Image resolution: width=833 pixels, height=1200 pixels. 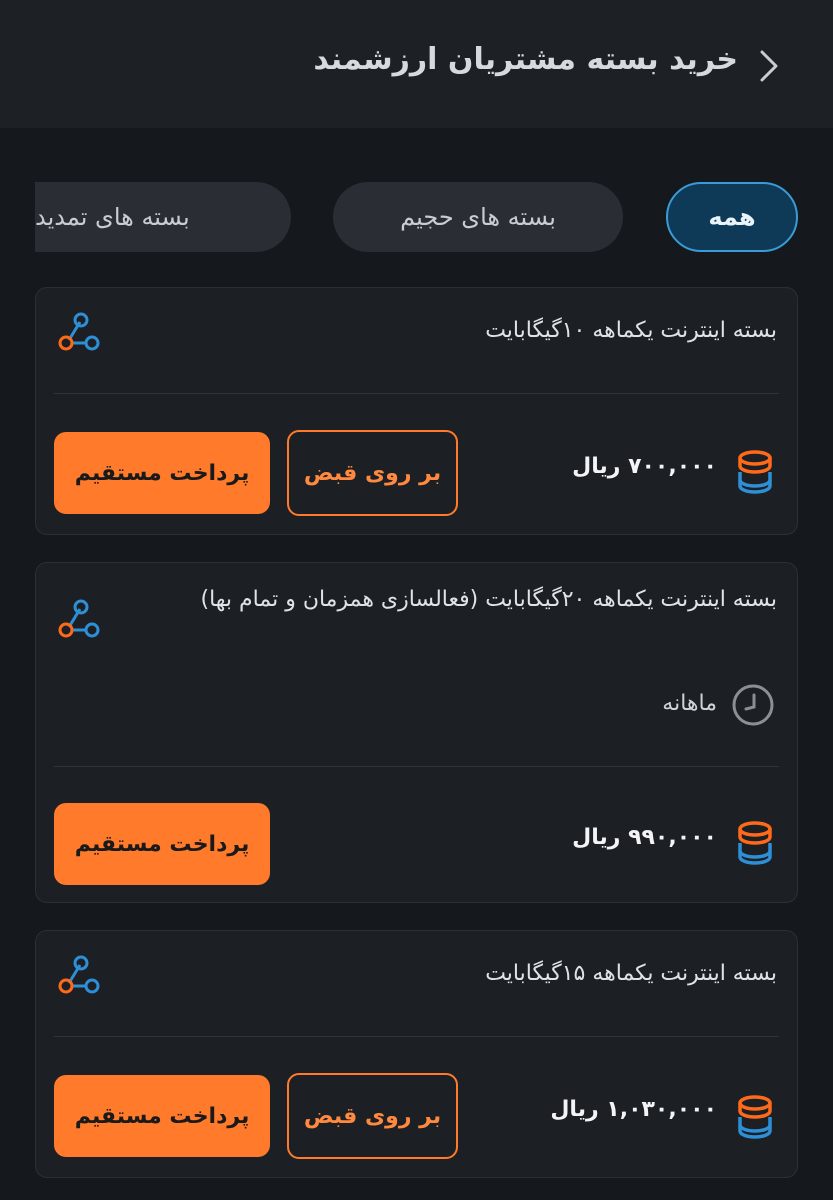 What do you see at coordinates (644, 466) in the screenshot?
I see `package-price: ۷۰۰,۰۰۰ ریال` at bounding box center [644, 466].